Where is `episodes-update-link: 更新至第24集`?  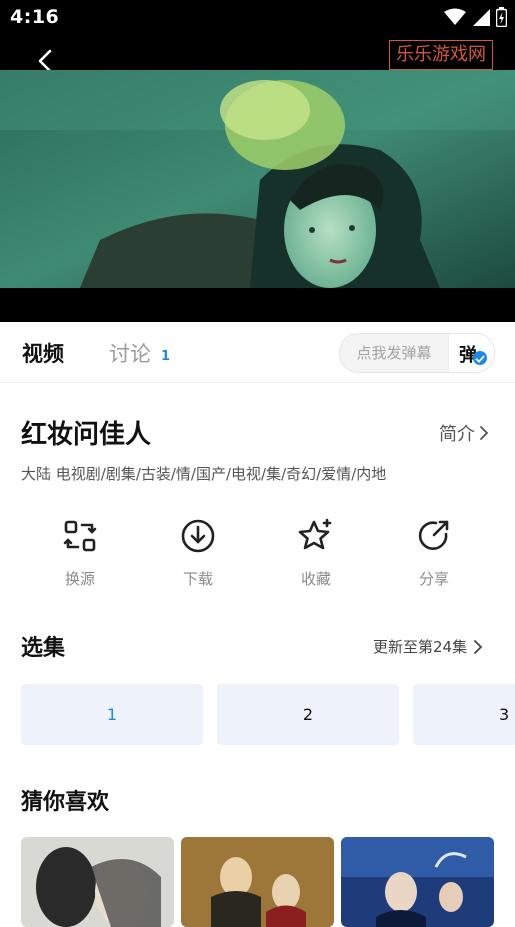
episodes-update-link: 更新至第24集 is located at coordinates (428, 646).